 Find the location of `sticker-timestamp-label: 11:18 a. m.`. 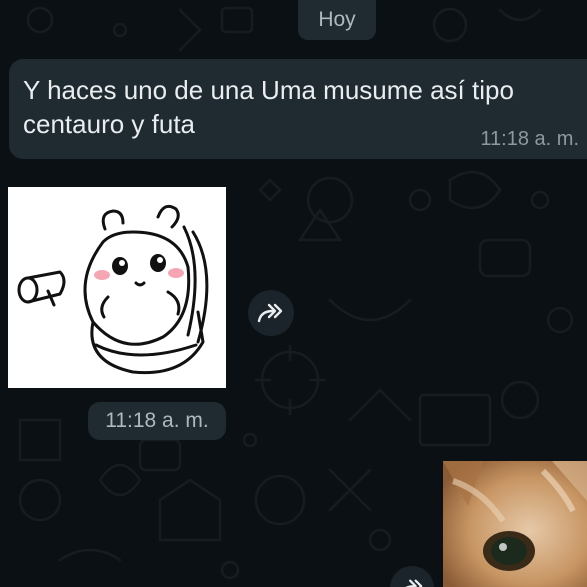

sticker-timestamp-label: 11:18 a. m. is located at coordinates (157, 420).